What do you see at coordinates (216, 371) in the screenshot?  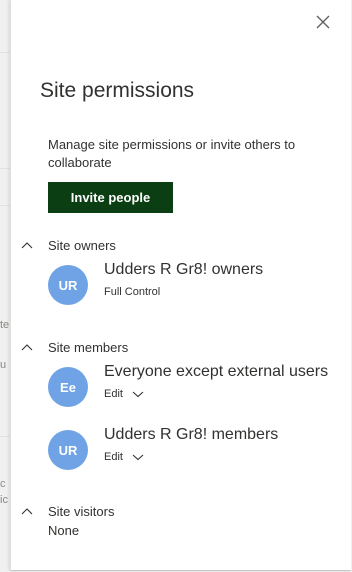 I see `member-name: Everyone except external users` at bounding box center [216, 371].